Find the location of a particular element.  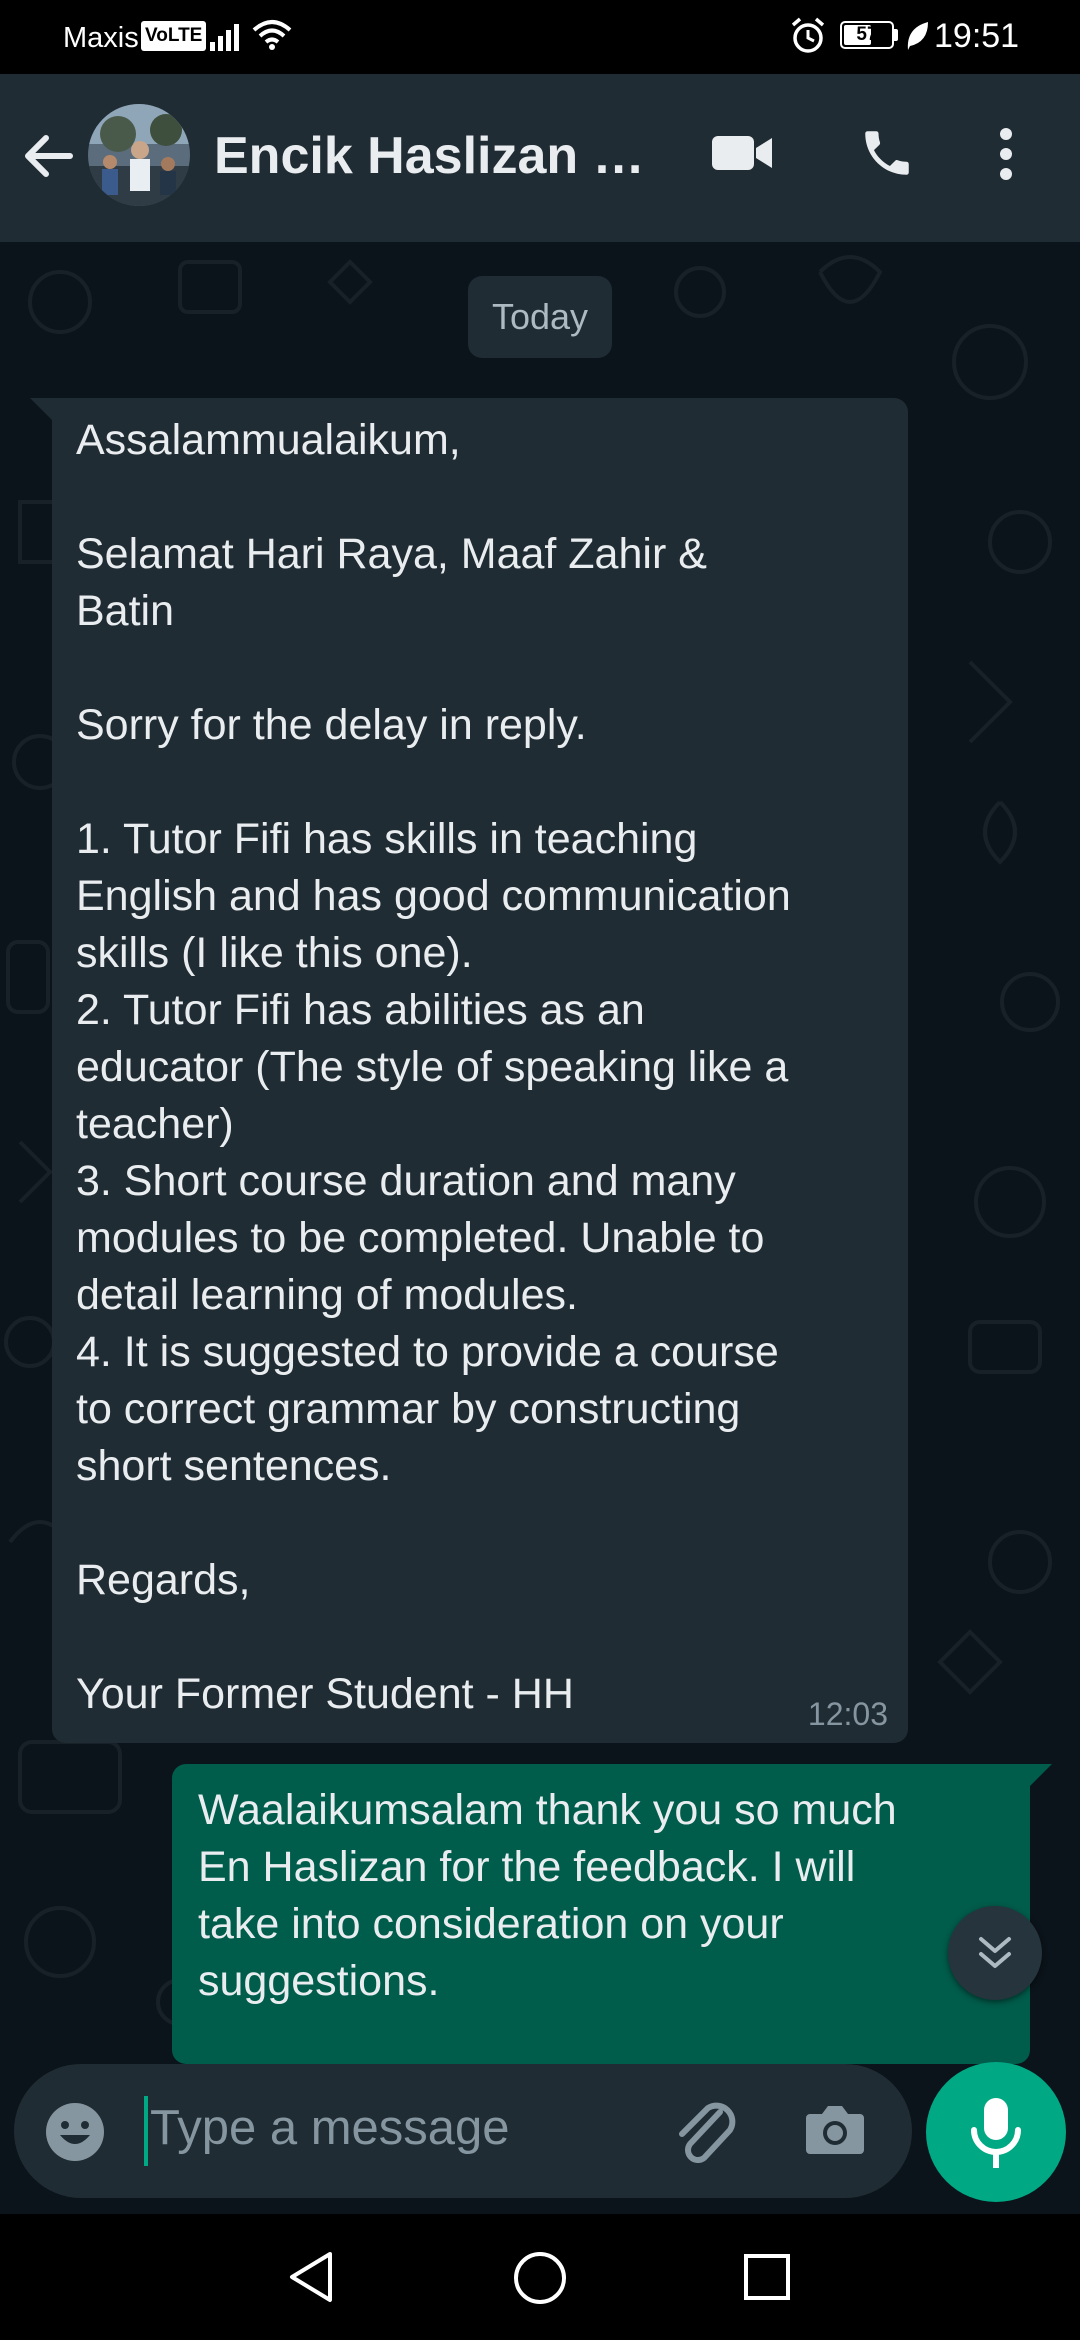

voice-call-icon is located at coordinates (887, 153).